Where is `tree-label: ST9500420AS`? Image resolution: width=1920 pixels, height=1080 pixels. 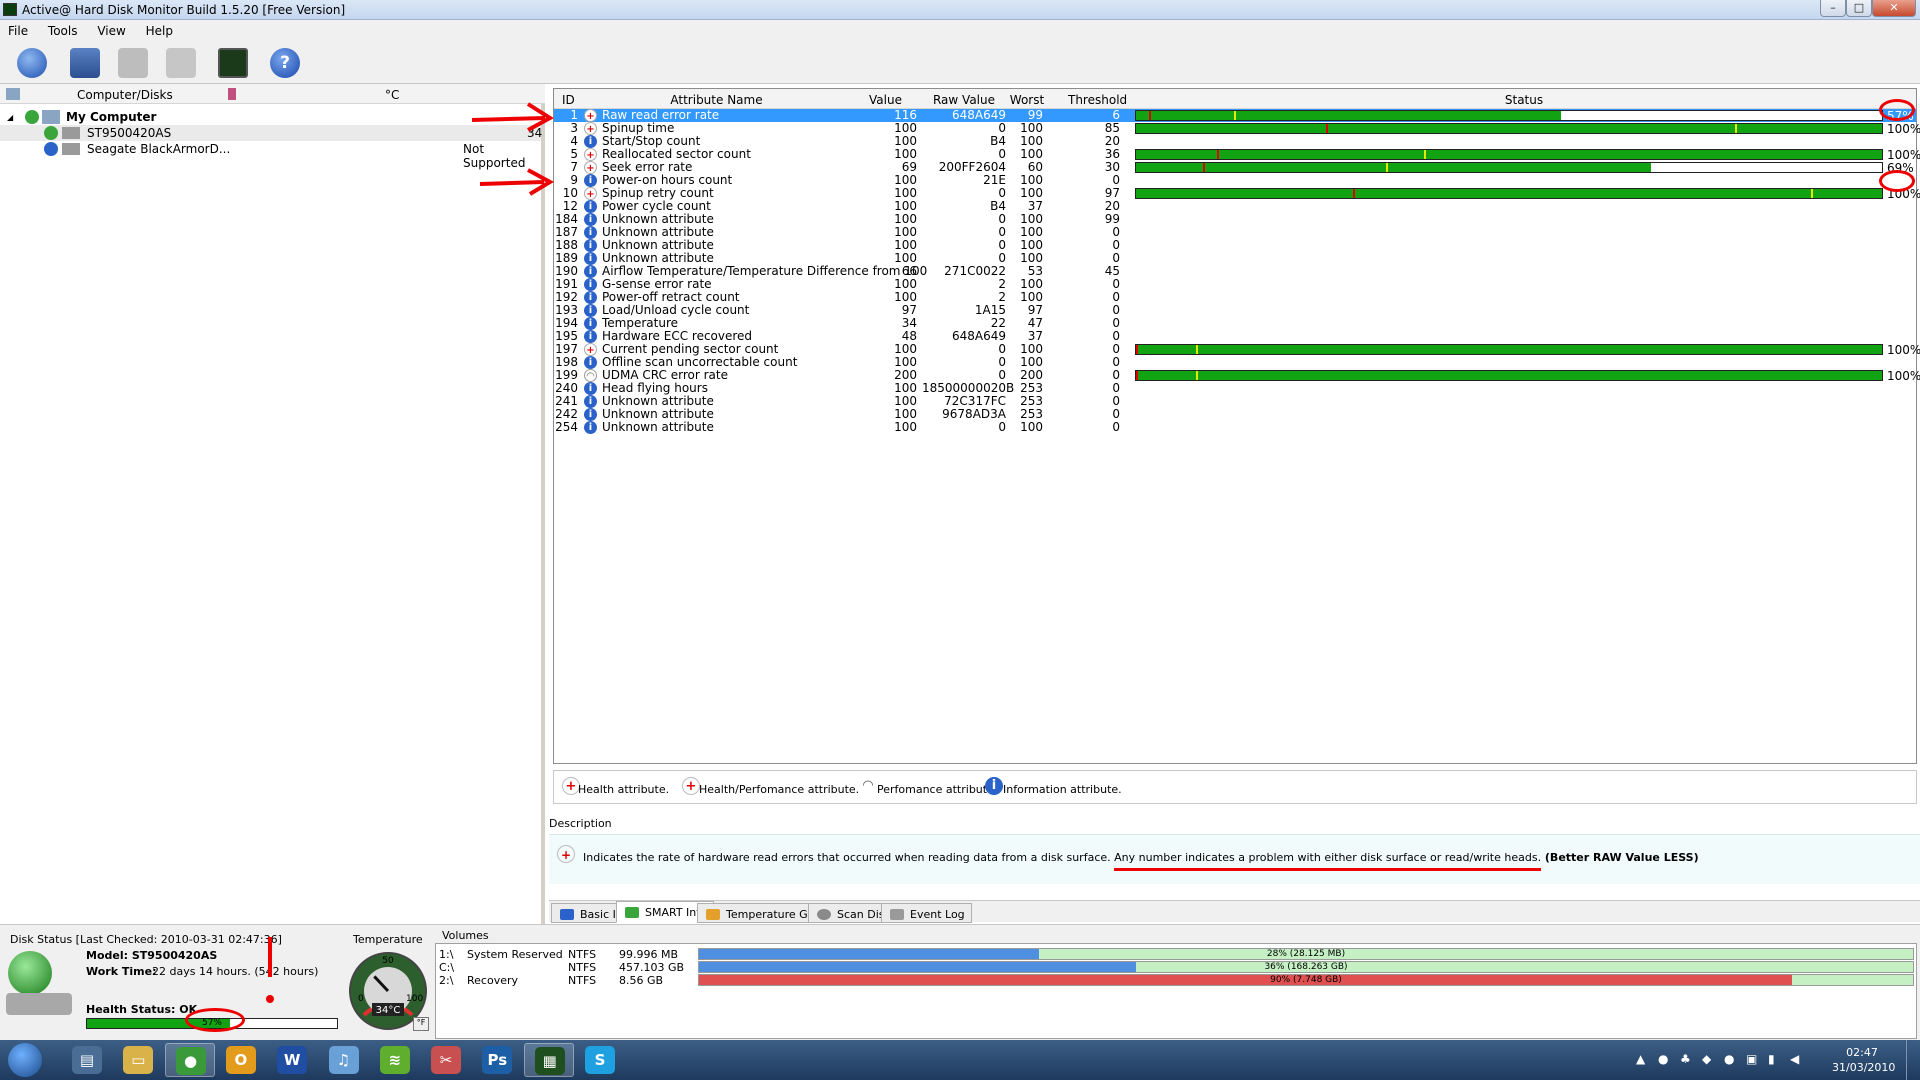 tree-label: ST9500420AS is located at coordinates (129, 133).